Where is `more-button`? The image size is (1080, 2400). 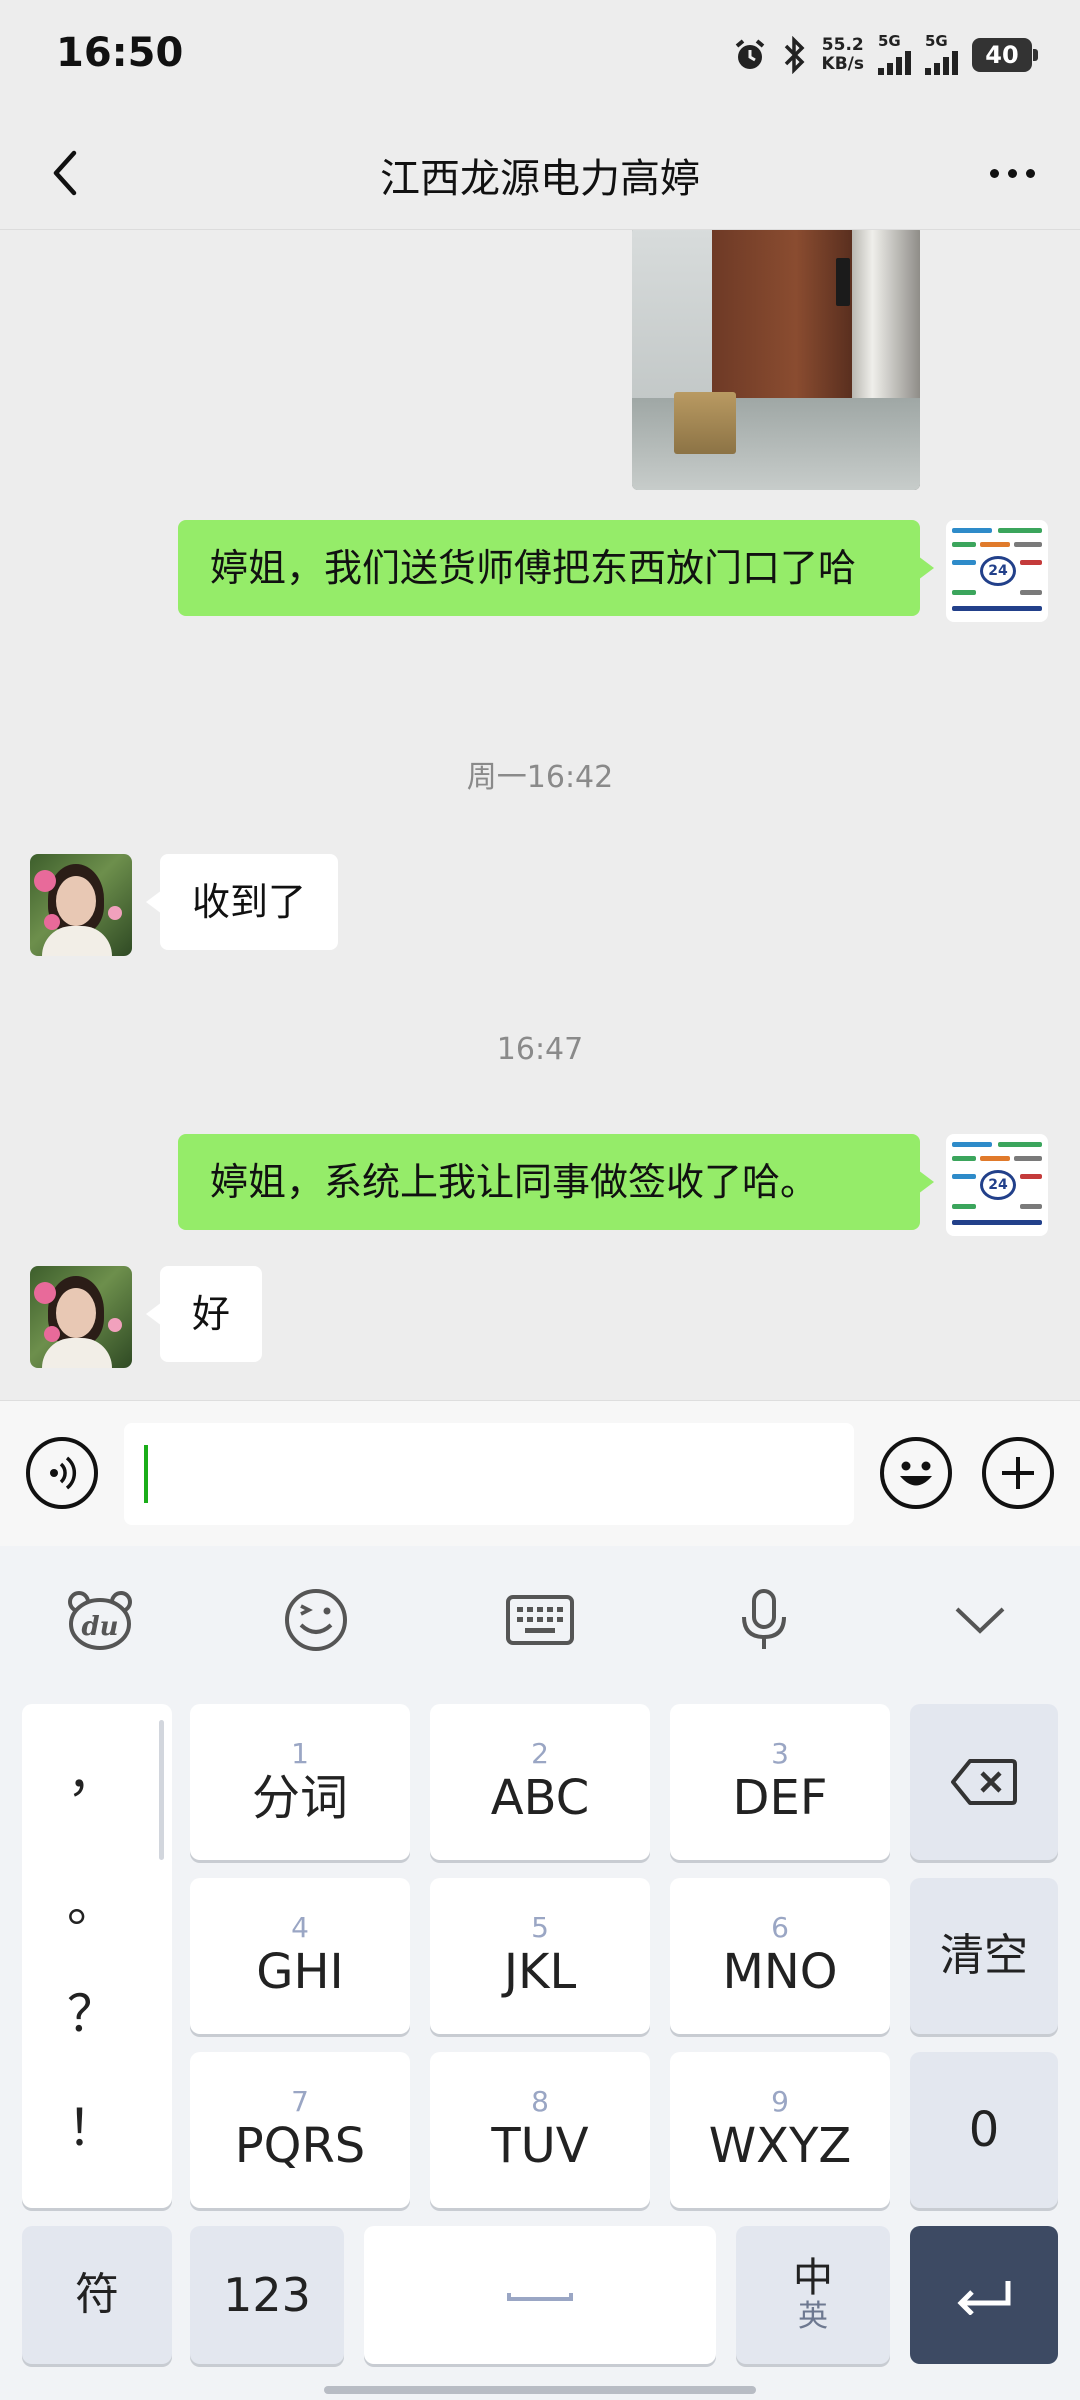
more-button is located at coordinates (1012, 173).